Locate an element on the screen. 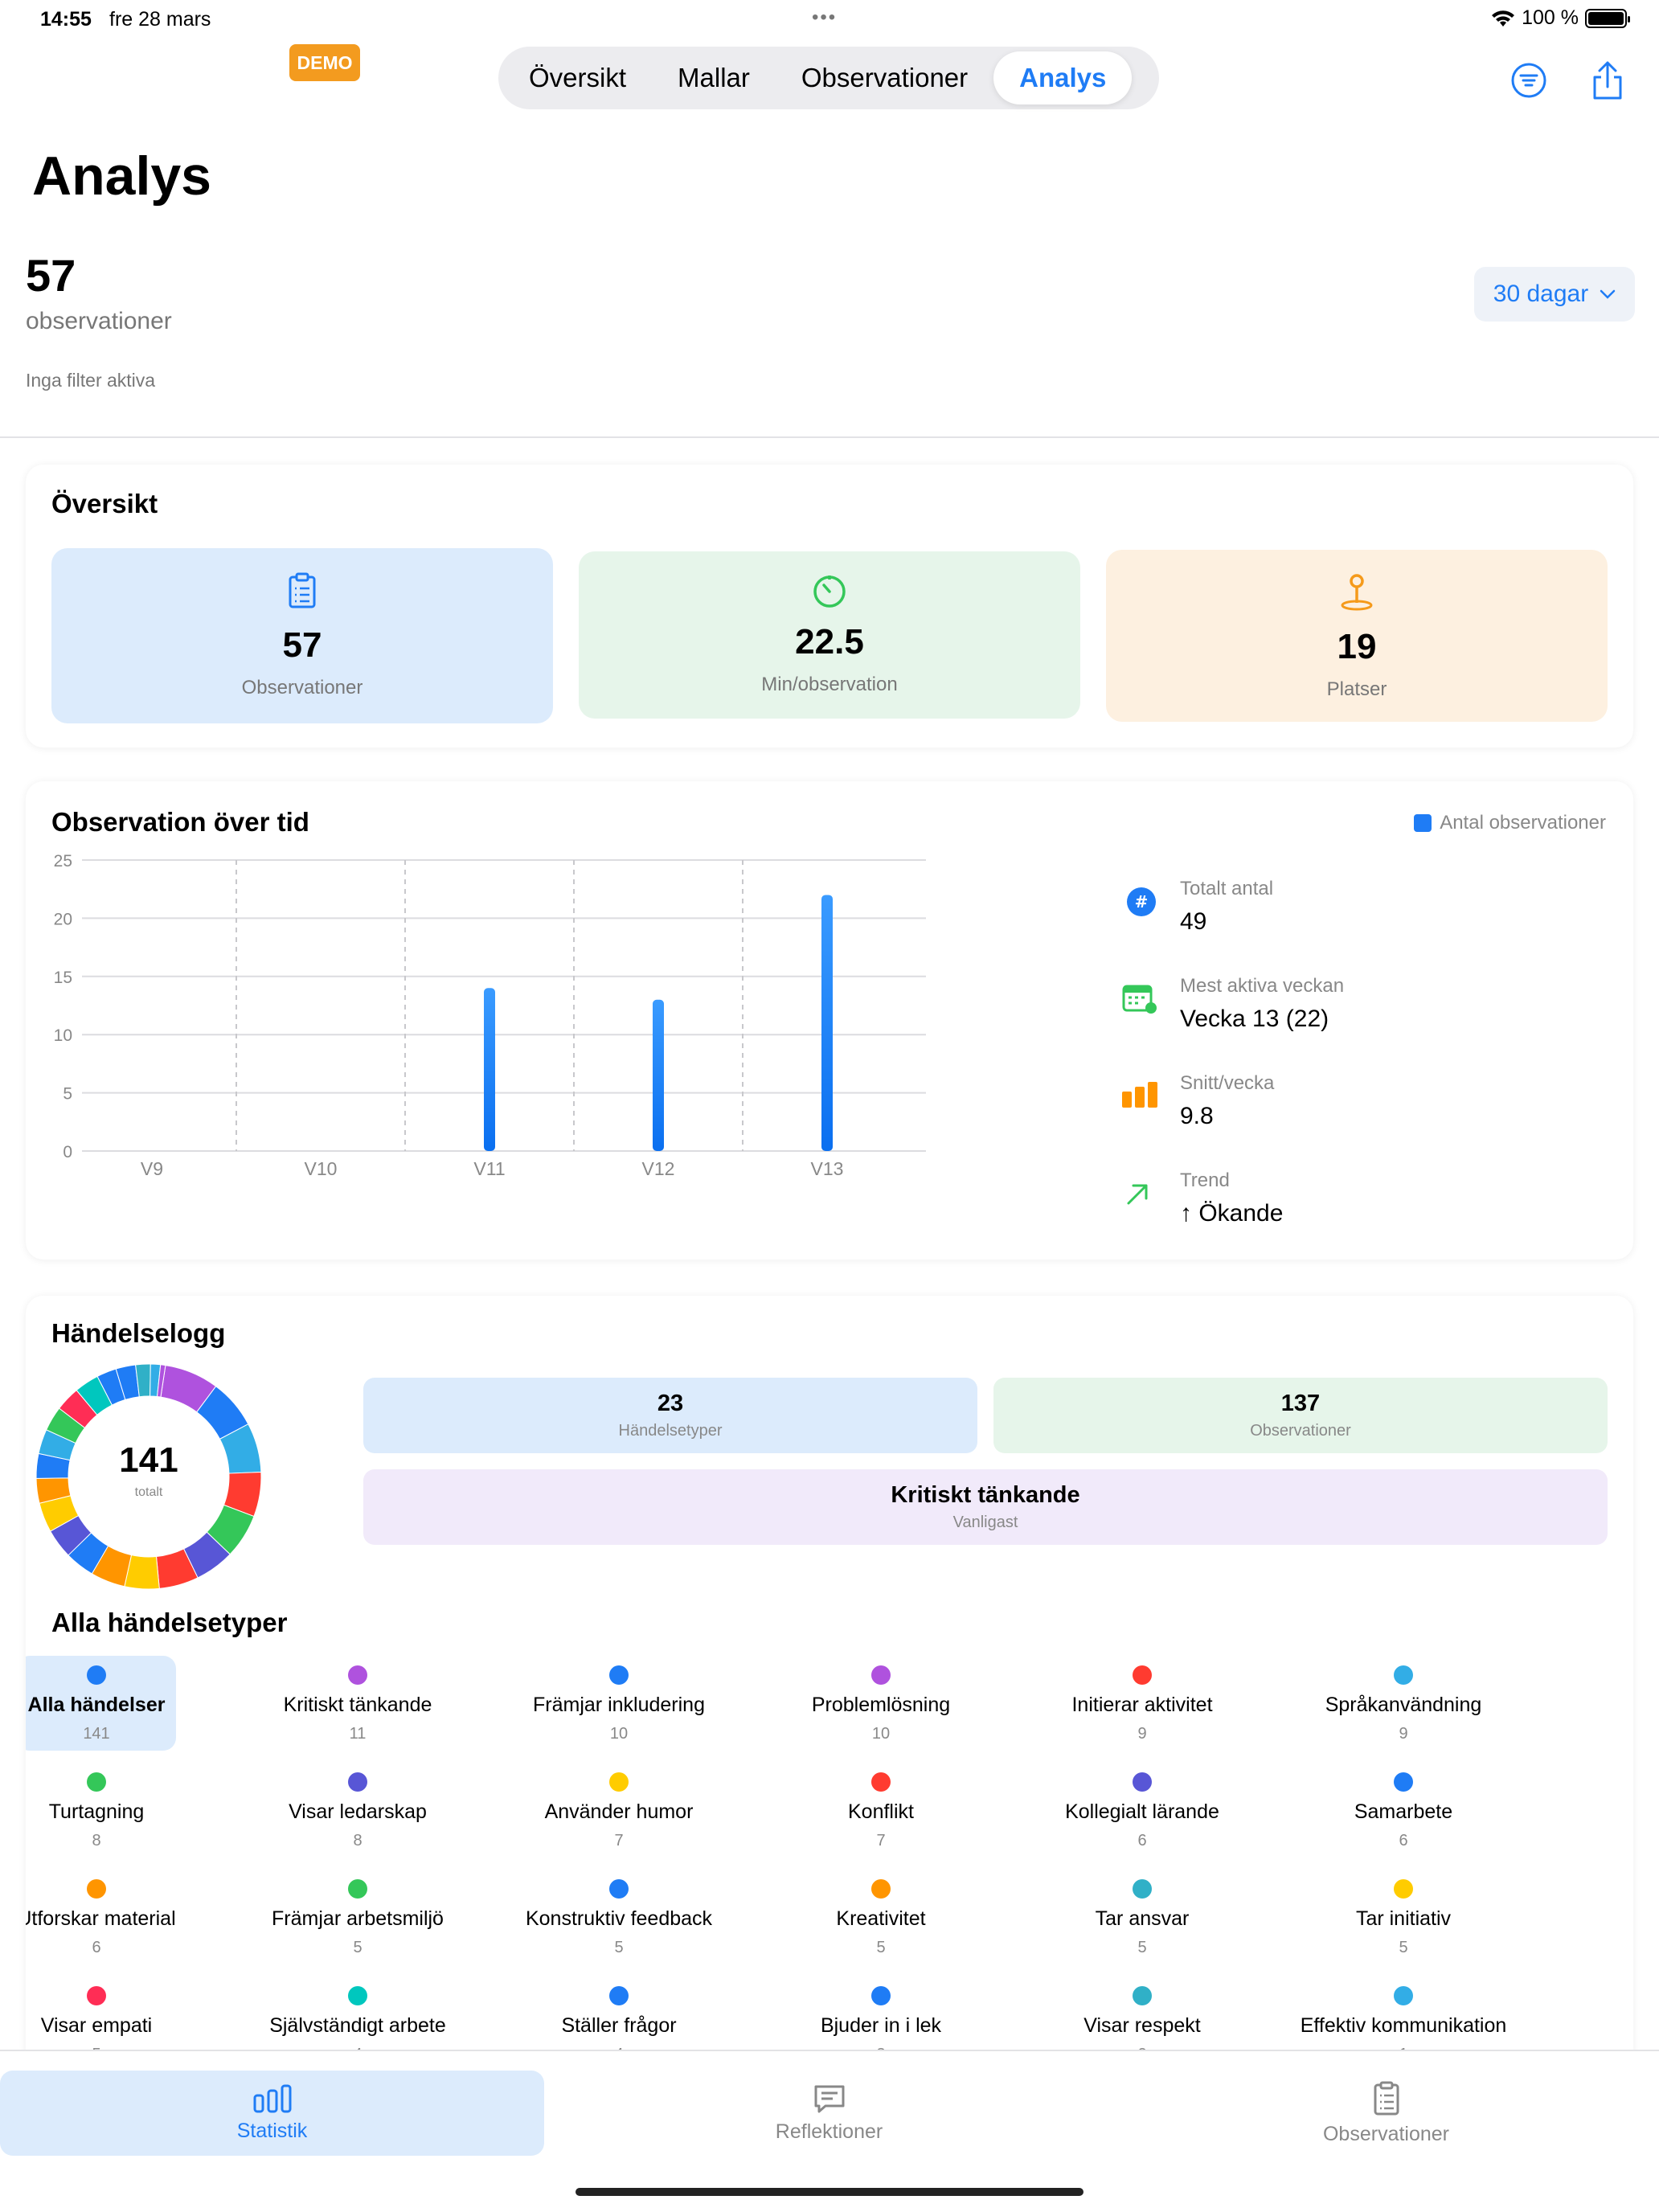  event-type-item: Främjar arbetsmiljö 5 is located at coordinates (358, 1917).